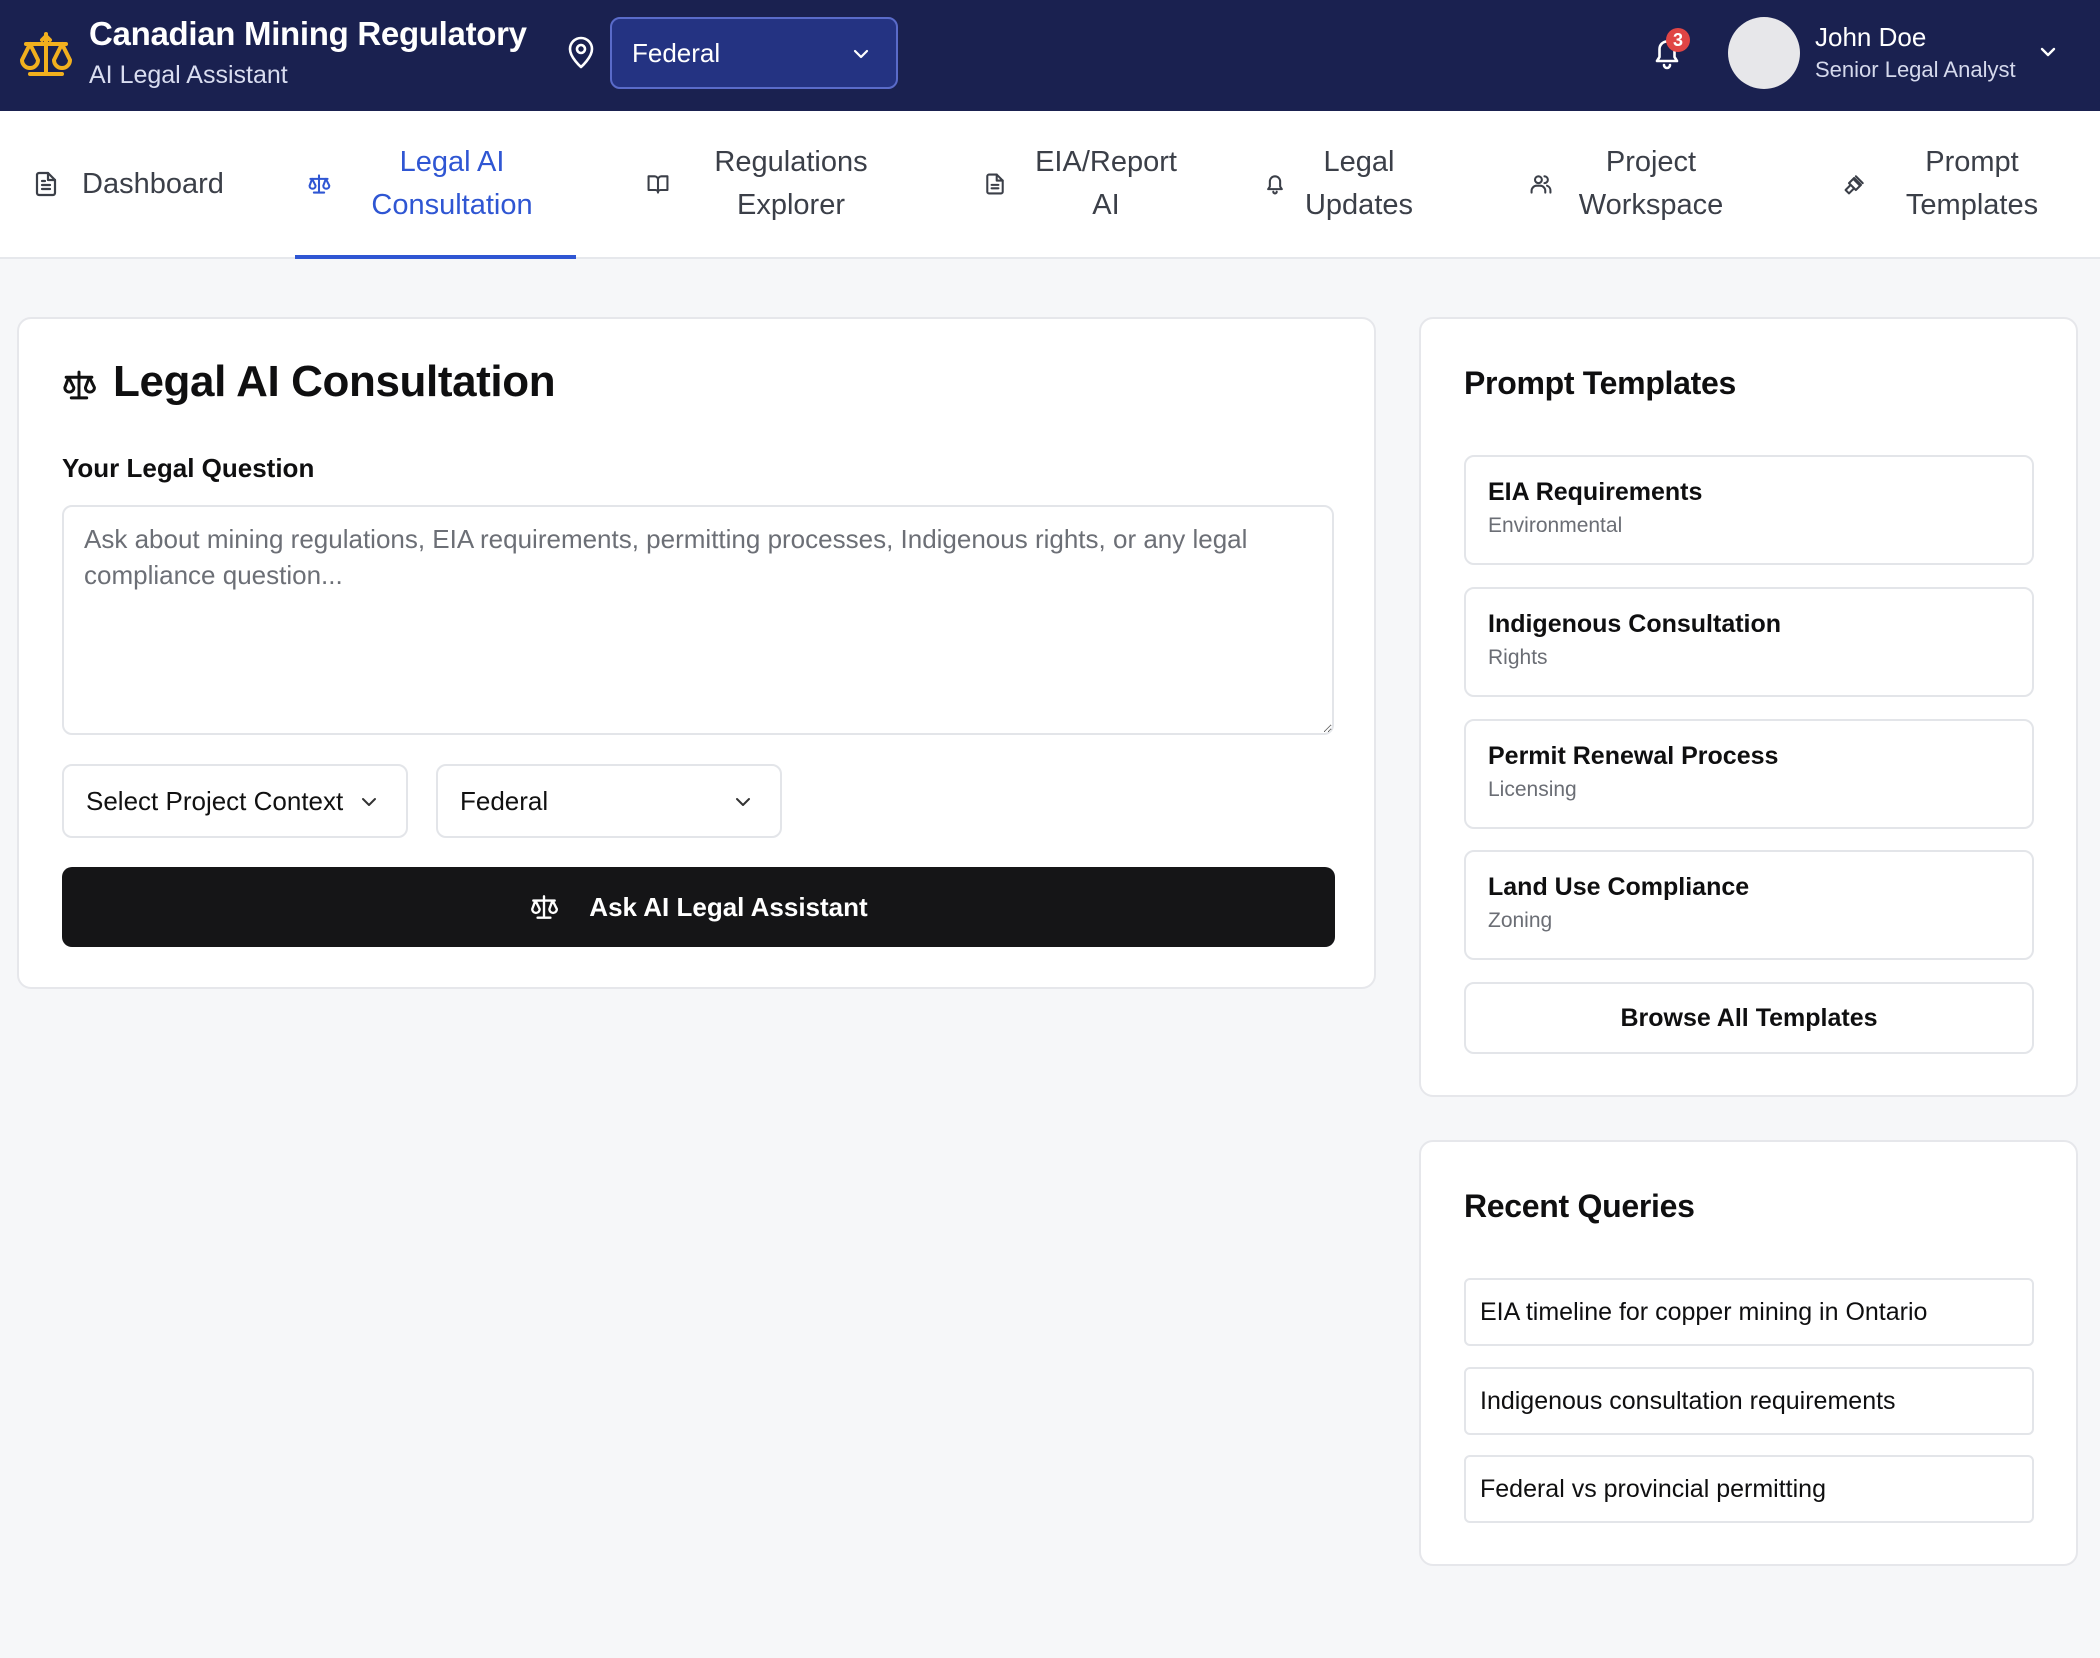  I want to click on template-category: Licensing, so click(1532, 789).